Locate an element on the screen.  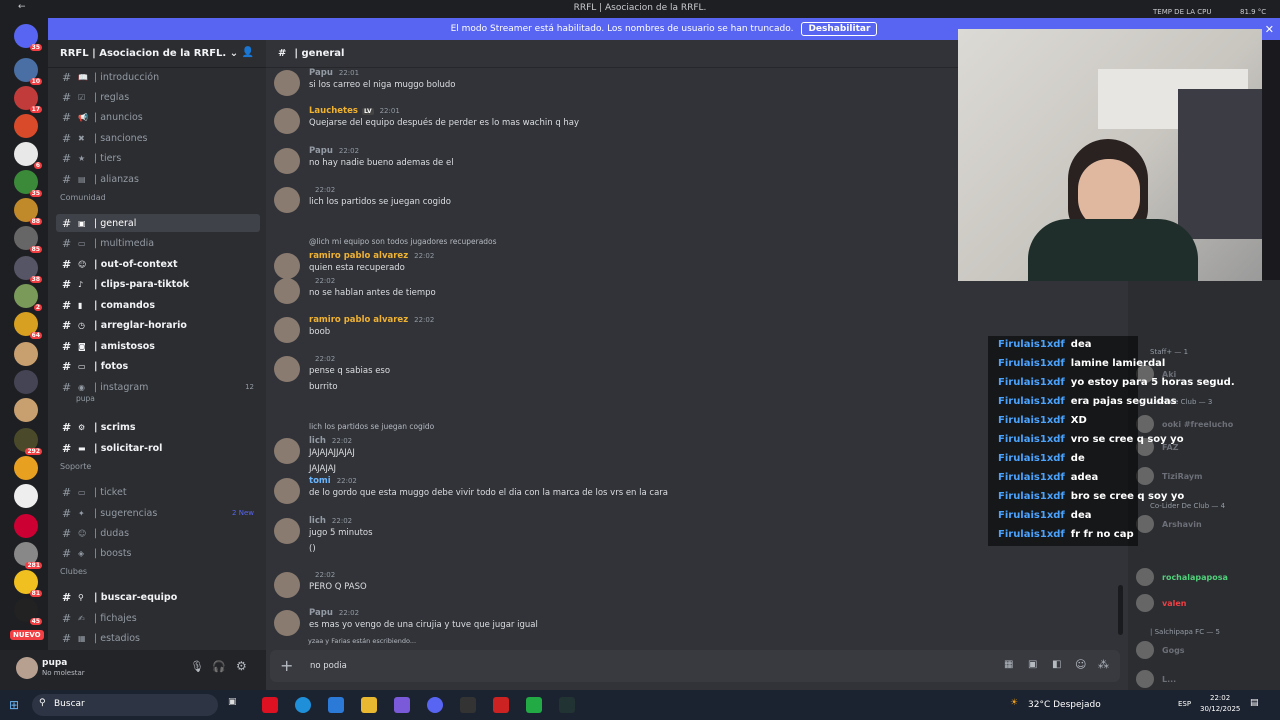
channel-item: # ⚲ | buscar-equipo is located at coordinates (158, 597).